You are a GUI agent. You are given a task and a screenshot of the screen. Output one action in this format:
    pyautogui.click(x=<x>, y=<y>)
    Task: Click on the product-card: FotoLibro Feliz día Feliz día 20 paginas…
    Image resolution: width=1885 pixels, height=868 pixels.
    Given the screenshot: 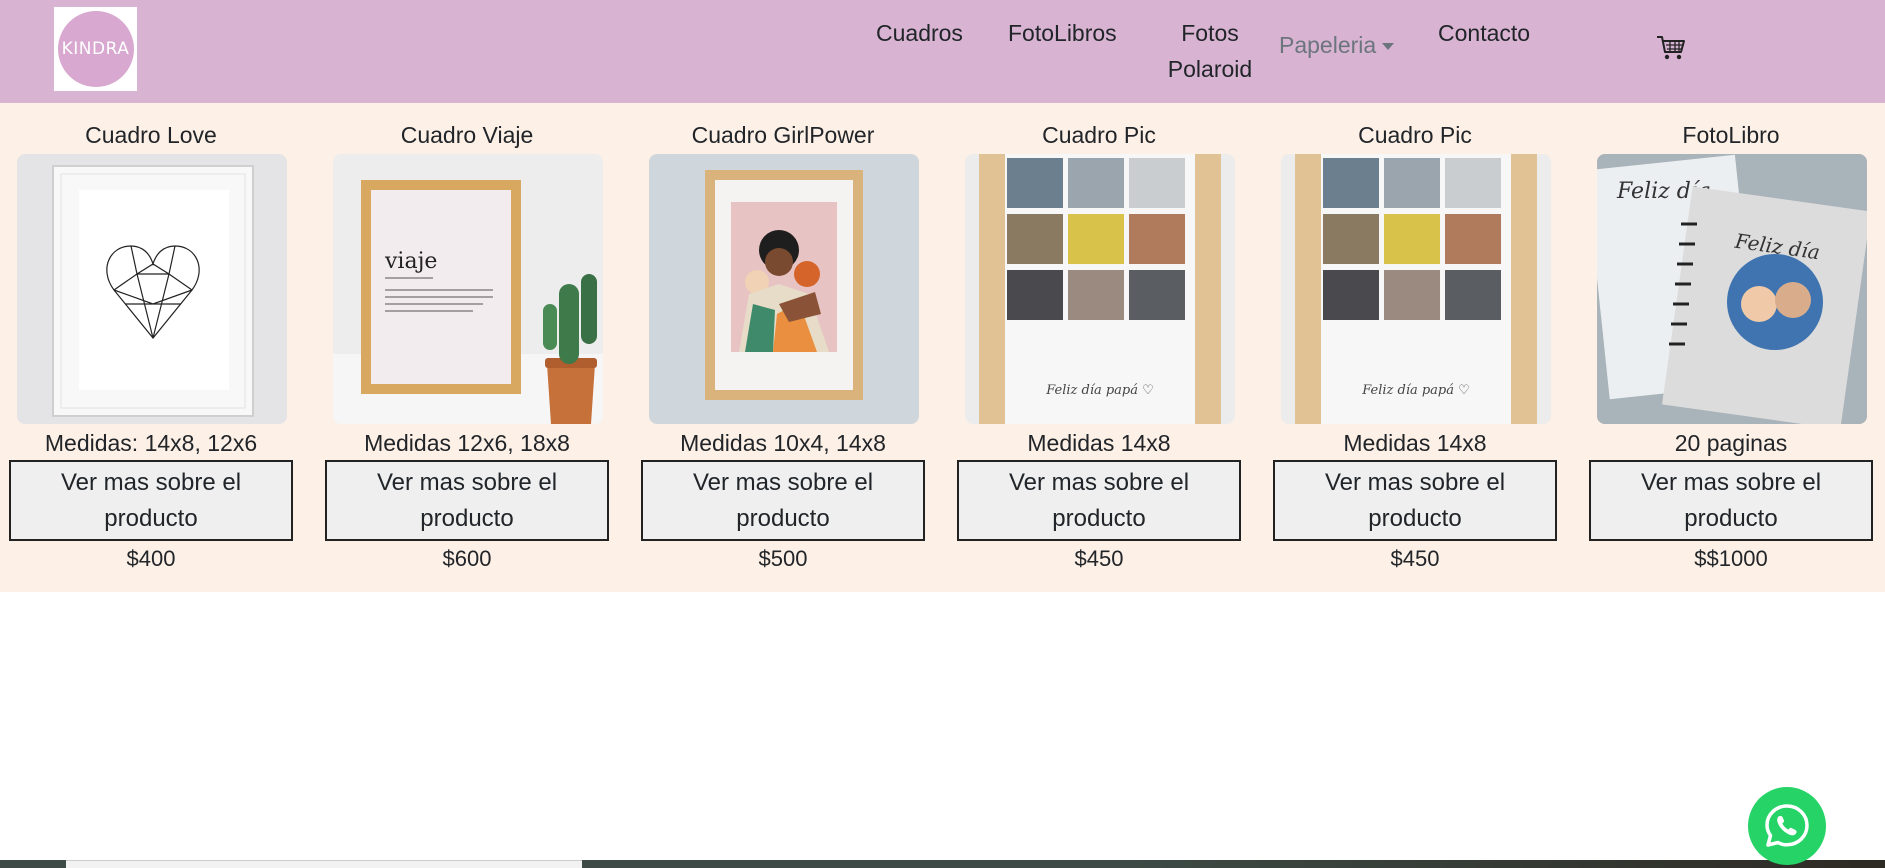 What is the action you would take?
    pyautogui.click(x=1731, y=347)
    